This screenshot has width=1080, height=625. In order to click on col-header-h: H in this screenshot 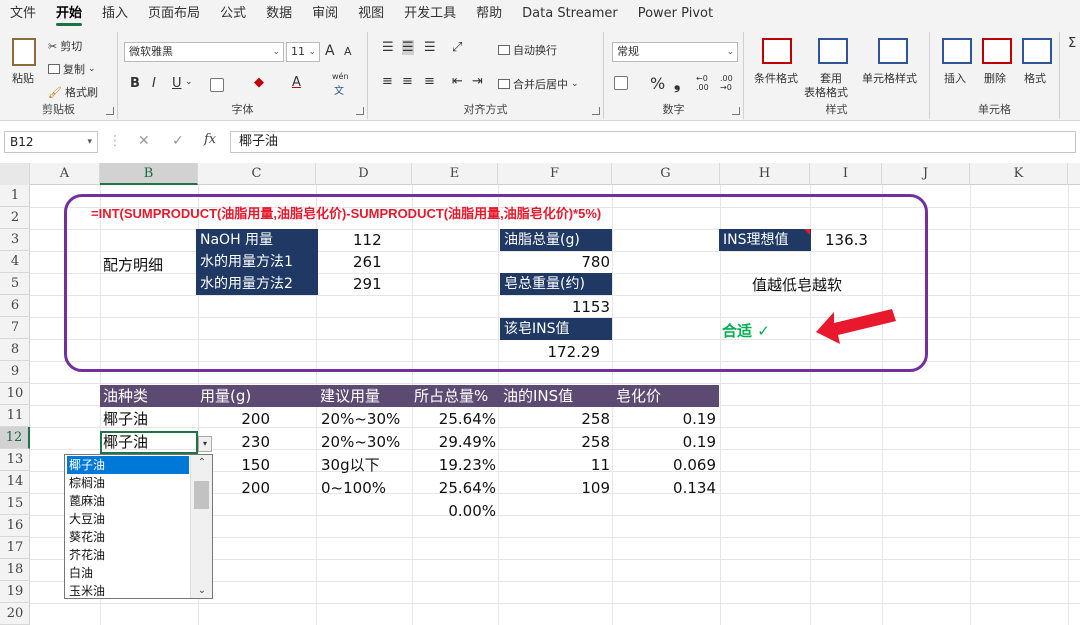, I will do `click(765, 174)`.